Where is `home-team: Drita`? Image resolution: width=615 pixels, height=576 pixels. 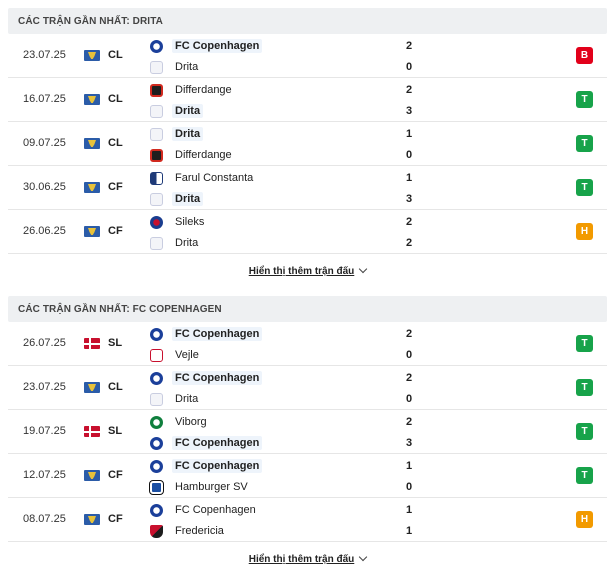
home-team: Drita is located at coordinates (177, 134).